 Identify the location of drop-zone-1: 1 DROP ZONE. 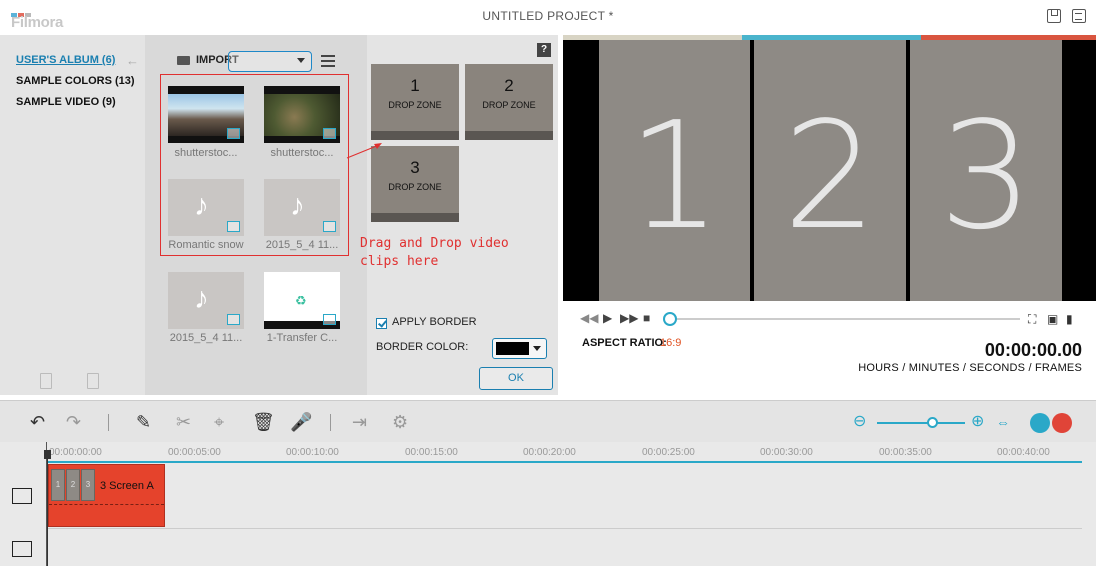
(415, 102).